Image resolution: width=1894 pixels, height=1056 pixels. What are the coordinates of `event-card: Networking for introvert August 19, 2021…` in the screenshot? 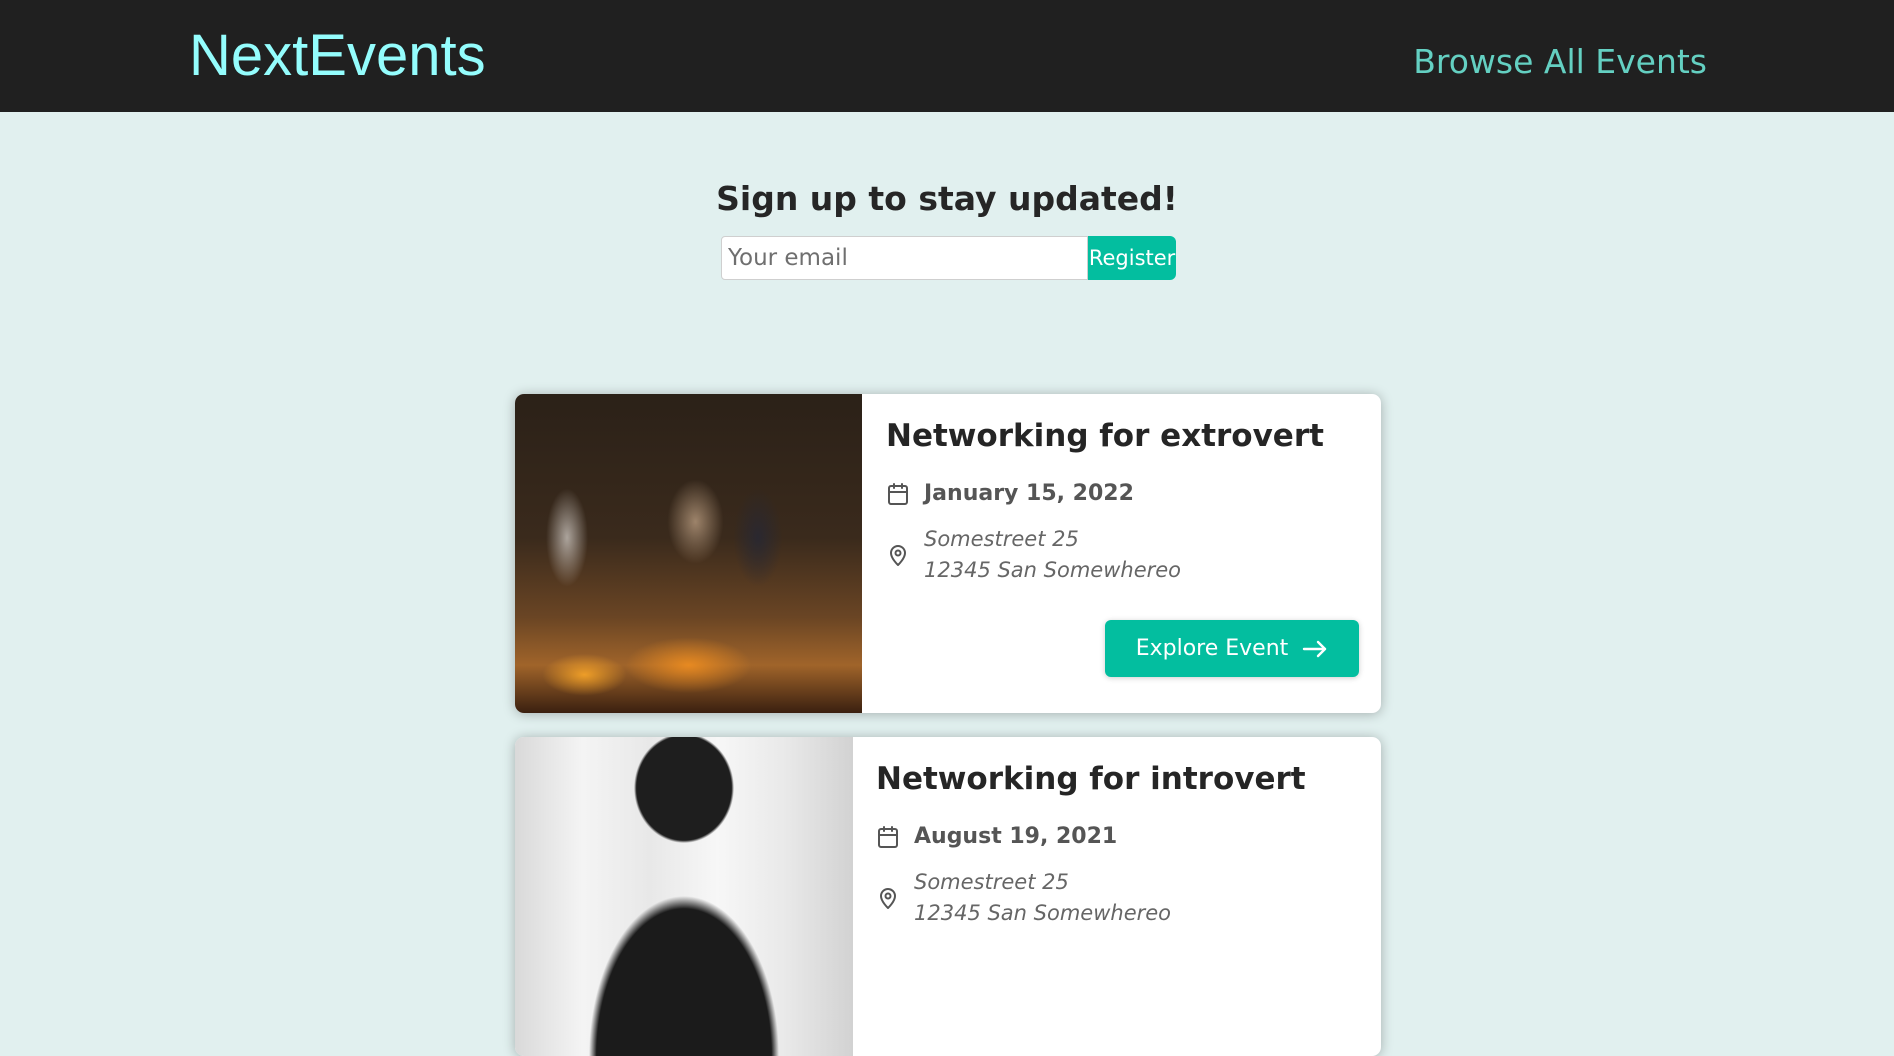 It's located at (948, 896).